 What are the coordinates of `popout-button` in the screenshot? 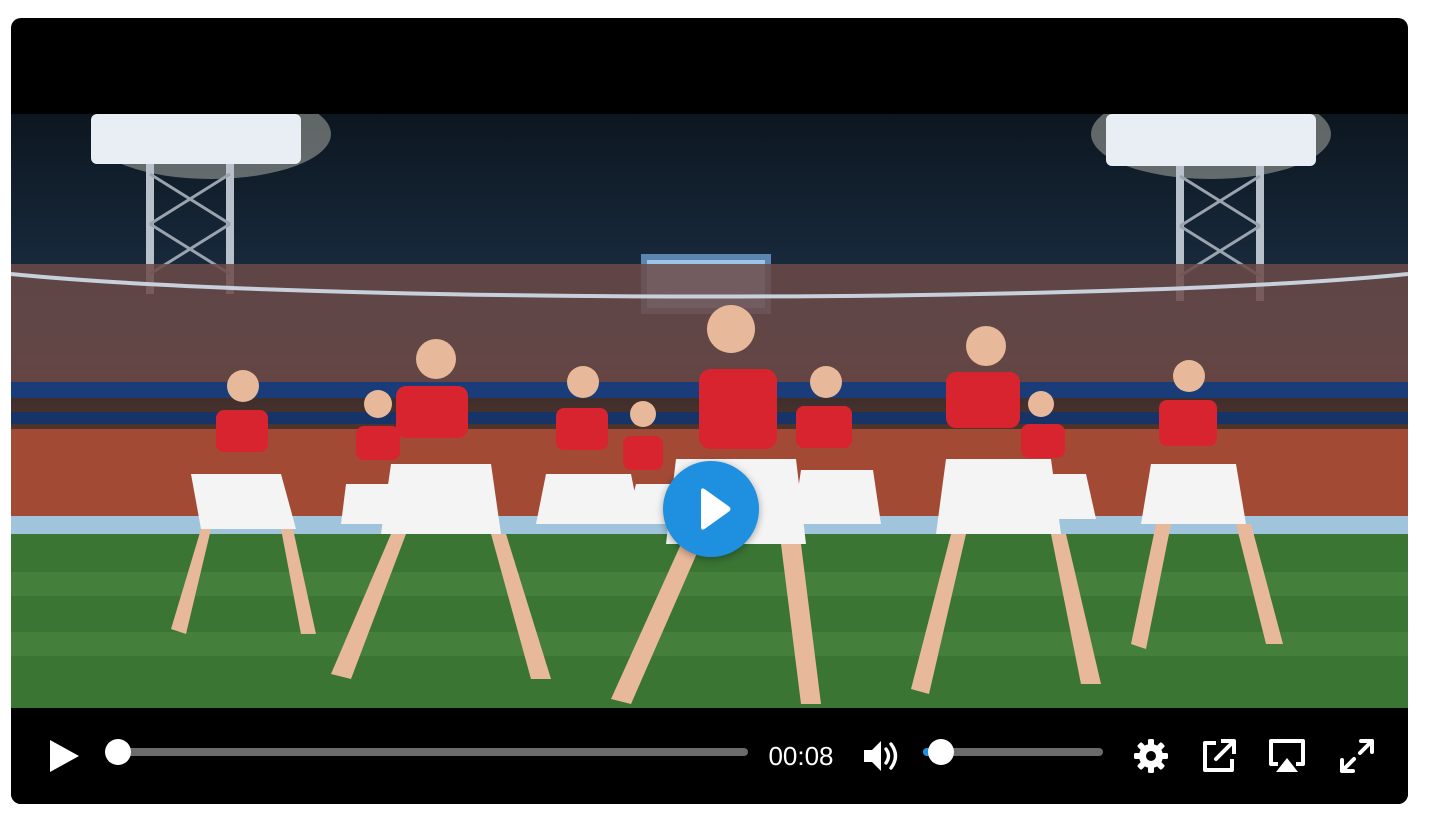 It's located at (1219, 756).